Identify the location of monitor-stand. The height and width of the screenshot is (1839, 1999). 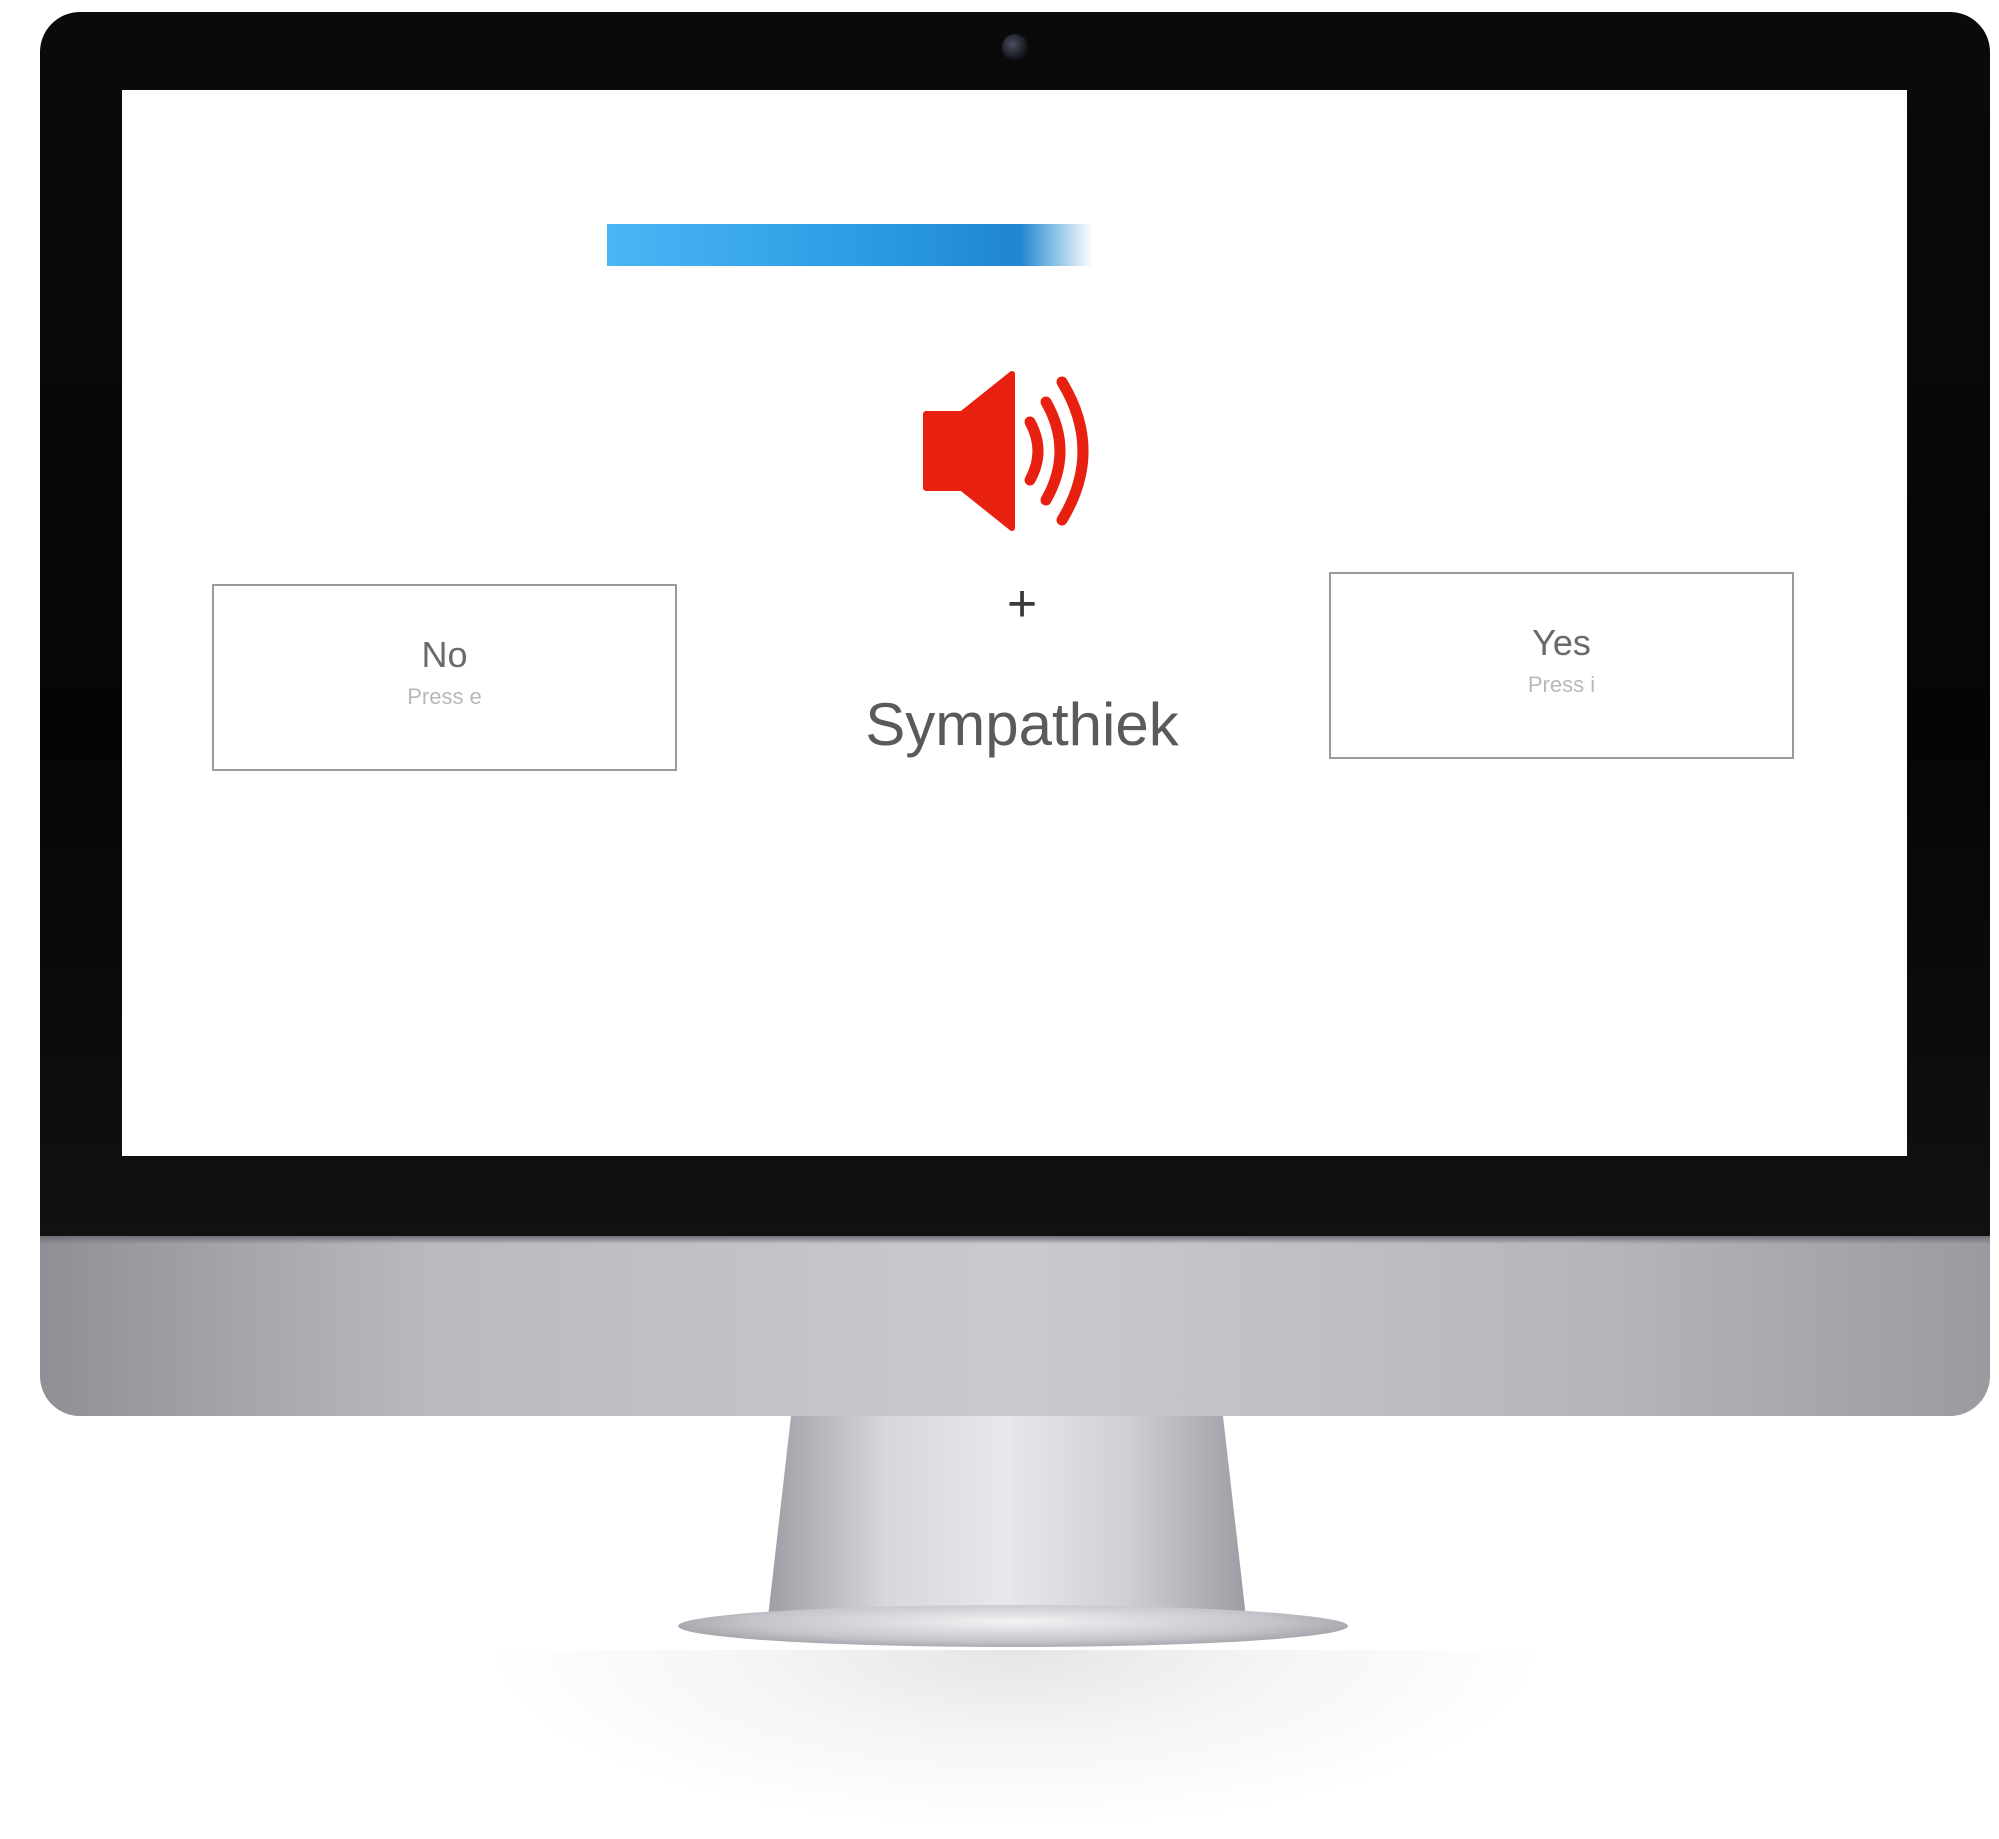
(1007, 1521).